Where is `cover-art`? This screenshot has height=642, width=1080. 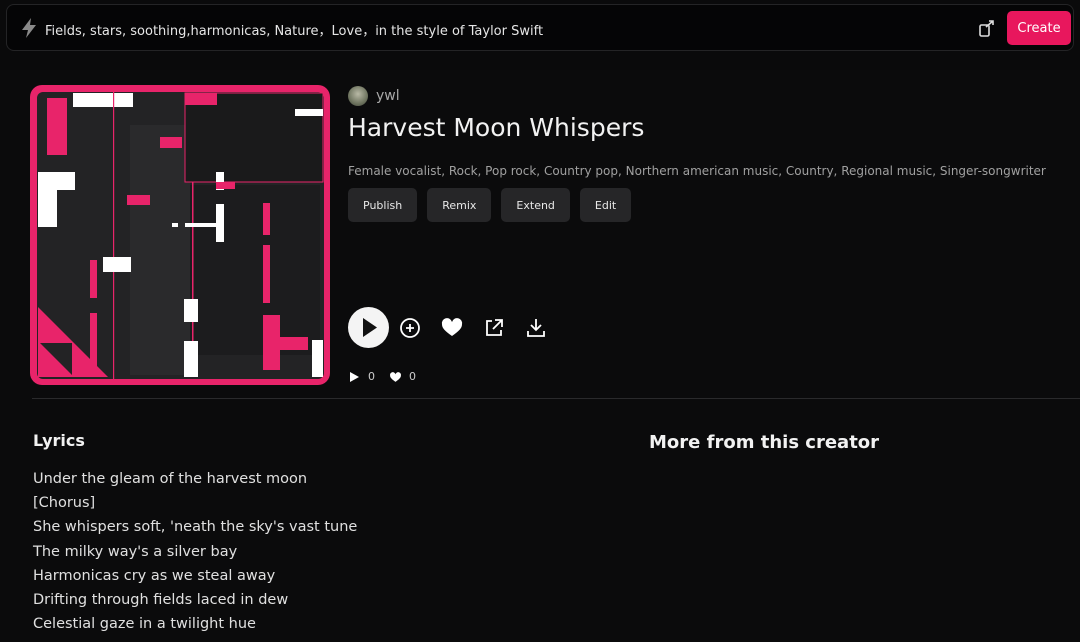 cover-art is located at coordinates (180, 235).